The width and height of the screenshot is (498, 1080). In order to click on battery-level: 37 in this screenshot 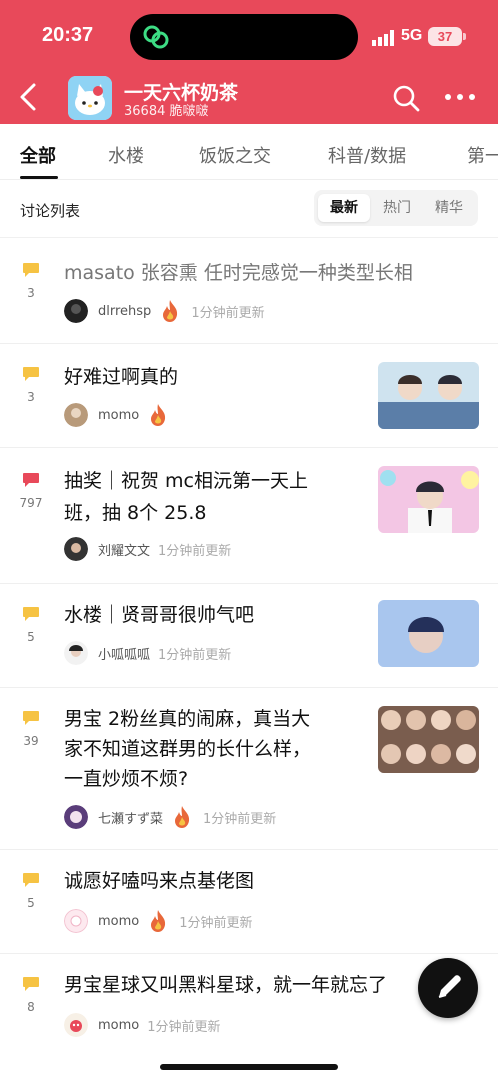, I will do `click(445, 36)`.